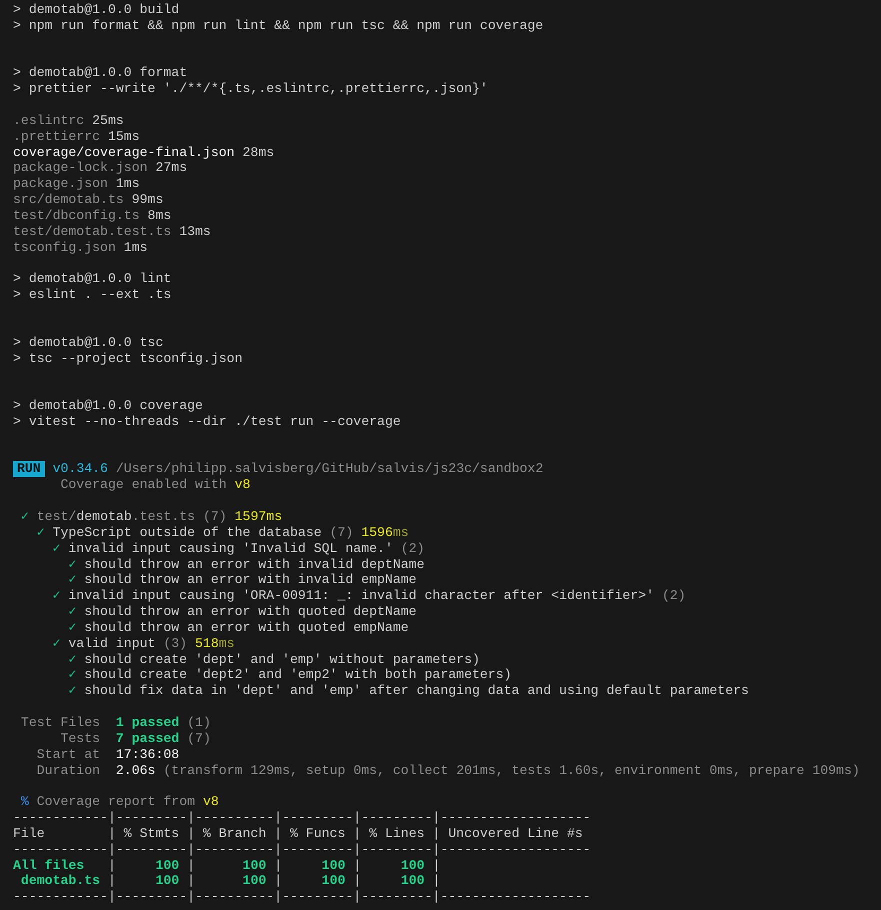 The width and height of the screenshot is (881, 910). What do you see at coordinates (127, 358) in the screenshot?
I see `output-line: > tsc --project tsconfig.json` at bounding box center [127, 358].